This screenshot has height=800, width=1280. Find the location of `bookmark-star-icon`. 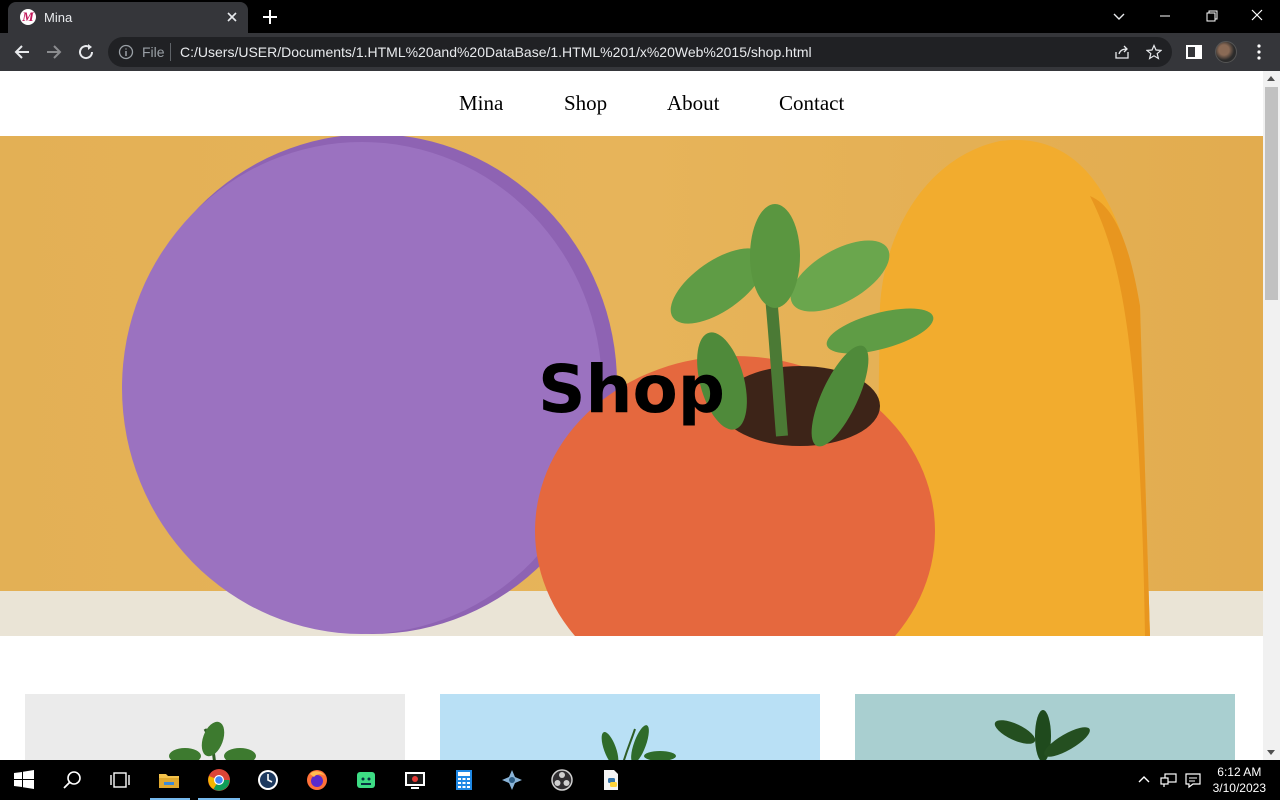

bookmark-star-icon is located at coordinates (1154, 52).